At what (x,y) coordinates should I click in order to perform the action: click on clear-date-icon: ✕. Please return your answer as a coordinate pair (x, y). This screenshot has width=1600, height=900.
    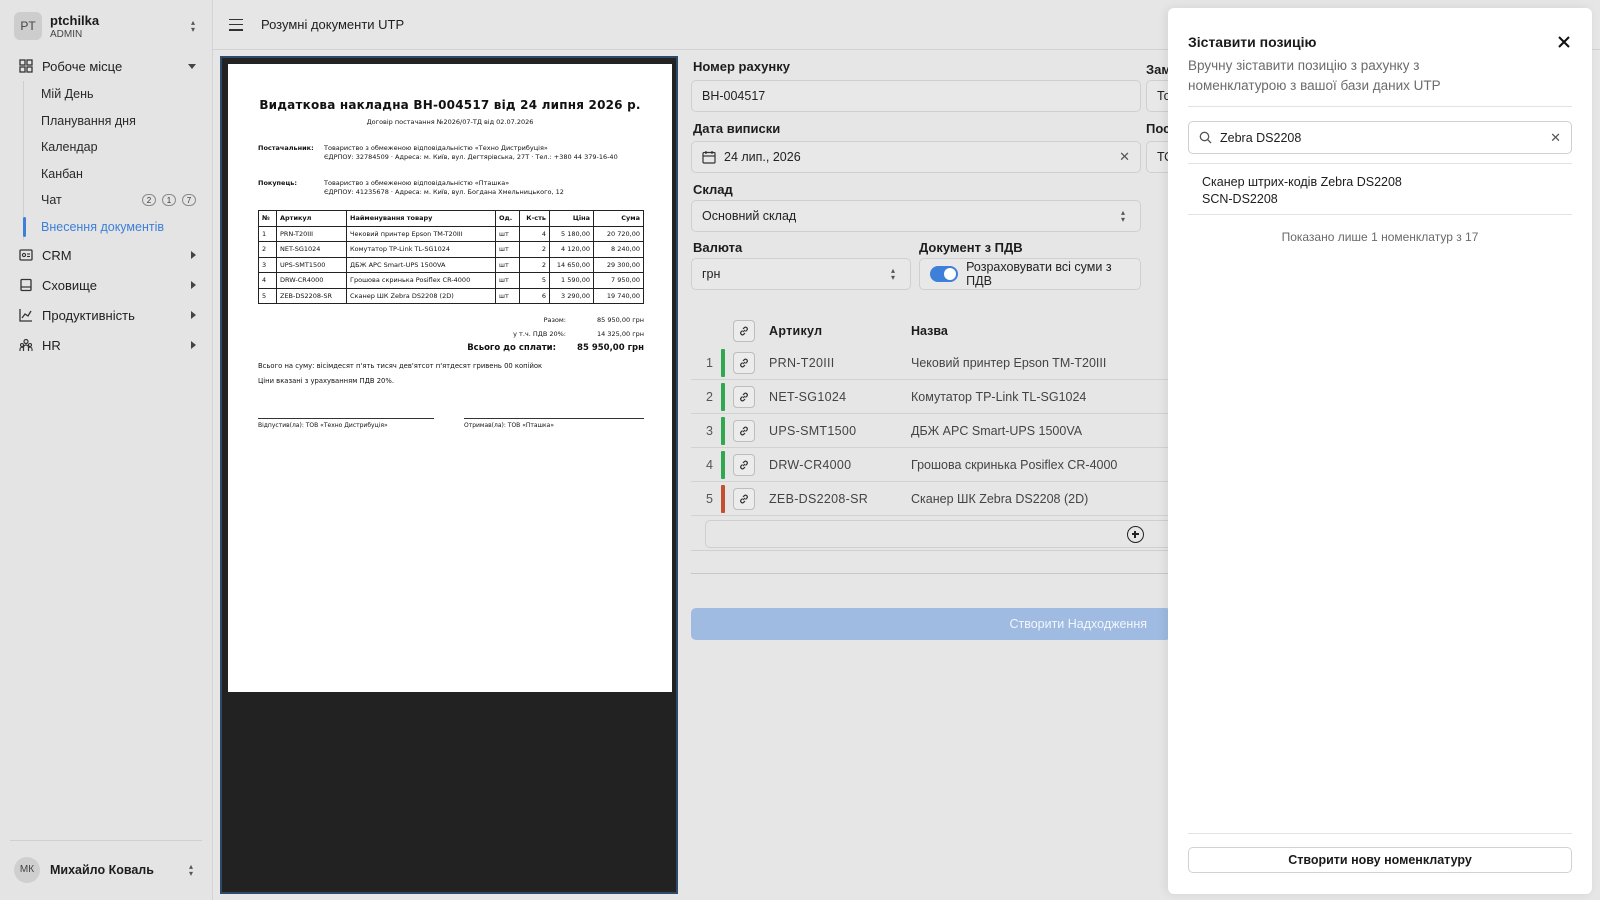
    Looking at the image, I should click on (1124, 157).